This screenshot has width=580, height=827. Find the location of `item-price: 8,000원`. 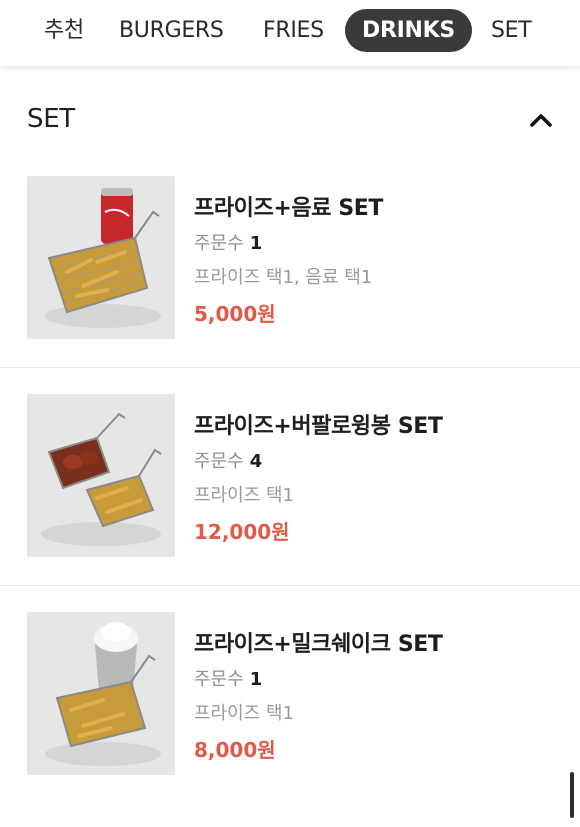

item-price: 8,000원 is located at coordinates (235, 750).